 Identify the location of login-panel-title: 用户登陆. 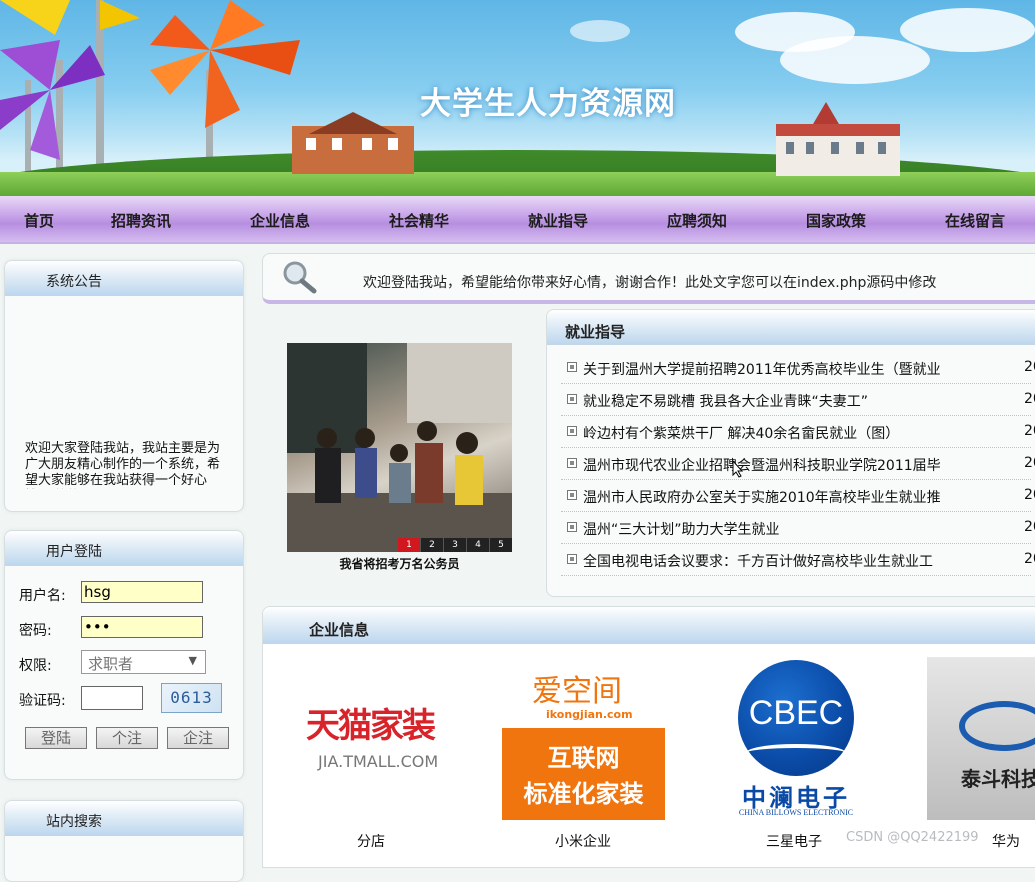
(74, 552).